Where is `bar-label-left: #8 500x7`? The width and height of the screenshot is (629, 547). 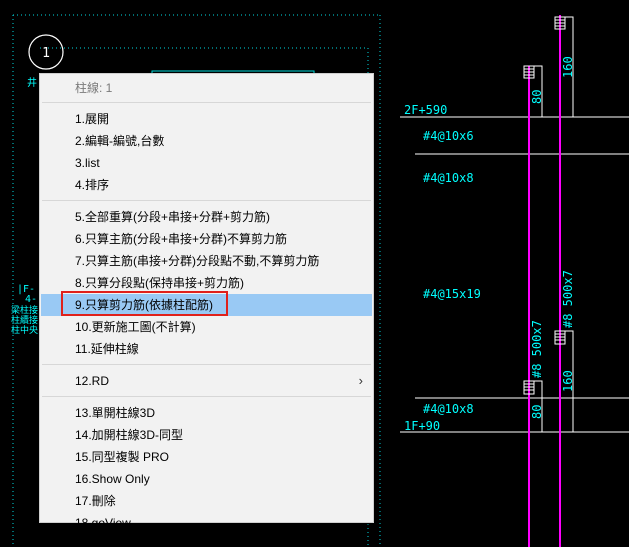
bar-label-left: #8 500x7 is located at coordinates (537, 349).